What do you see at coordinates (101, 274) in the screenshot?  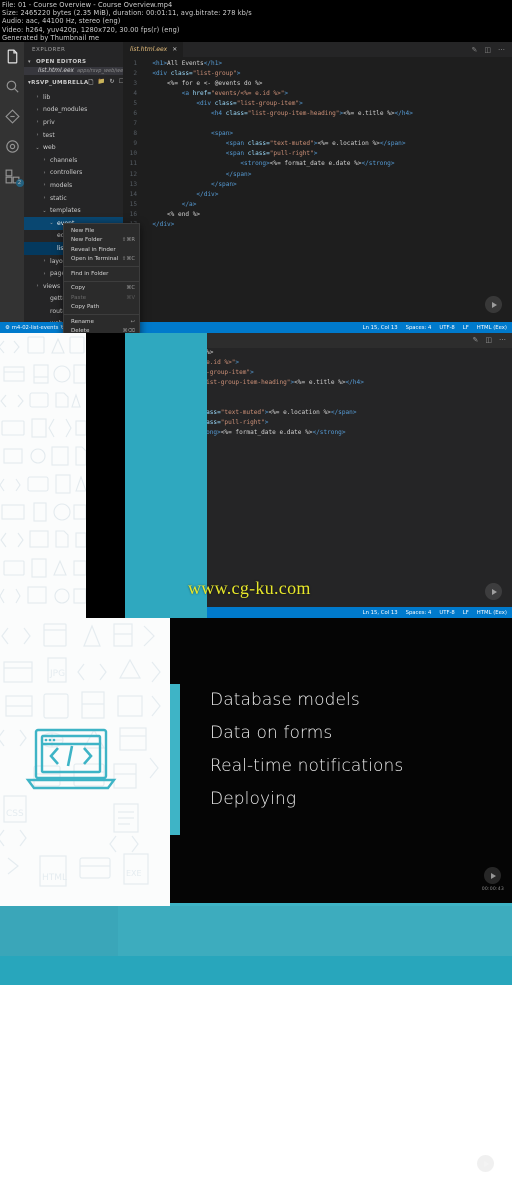 I see `context-menu-item: Find in Folder` at bounding box center [101, 274].